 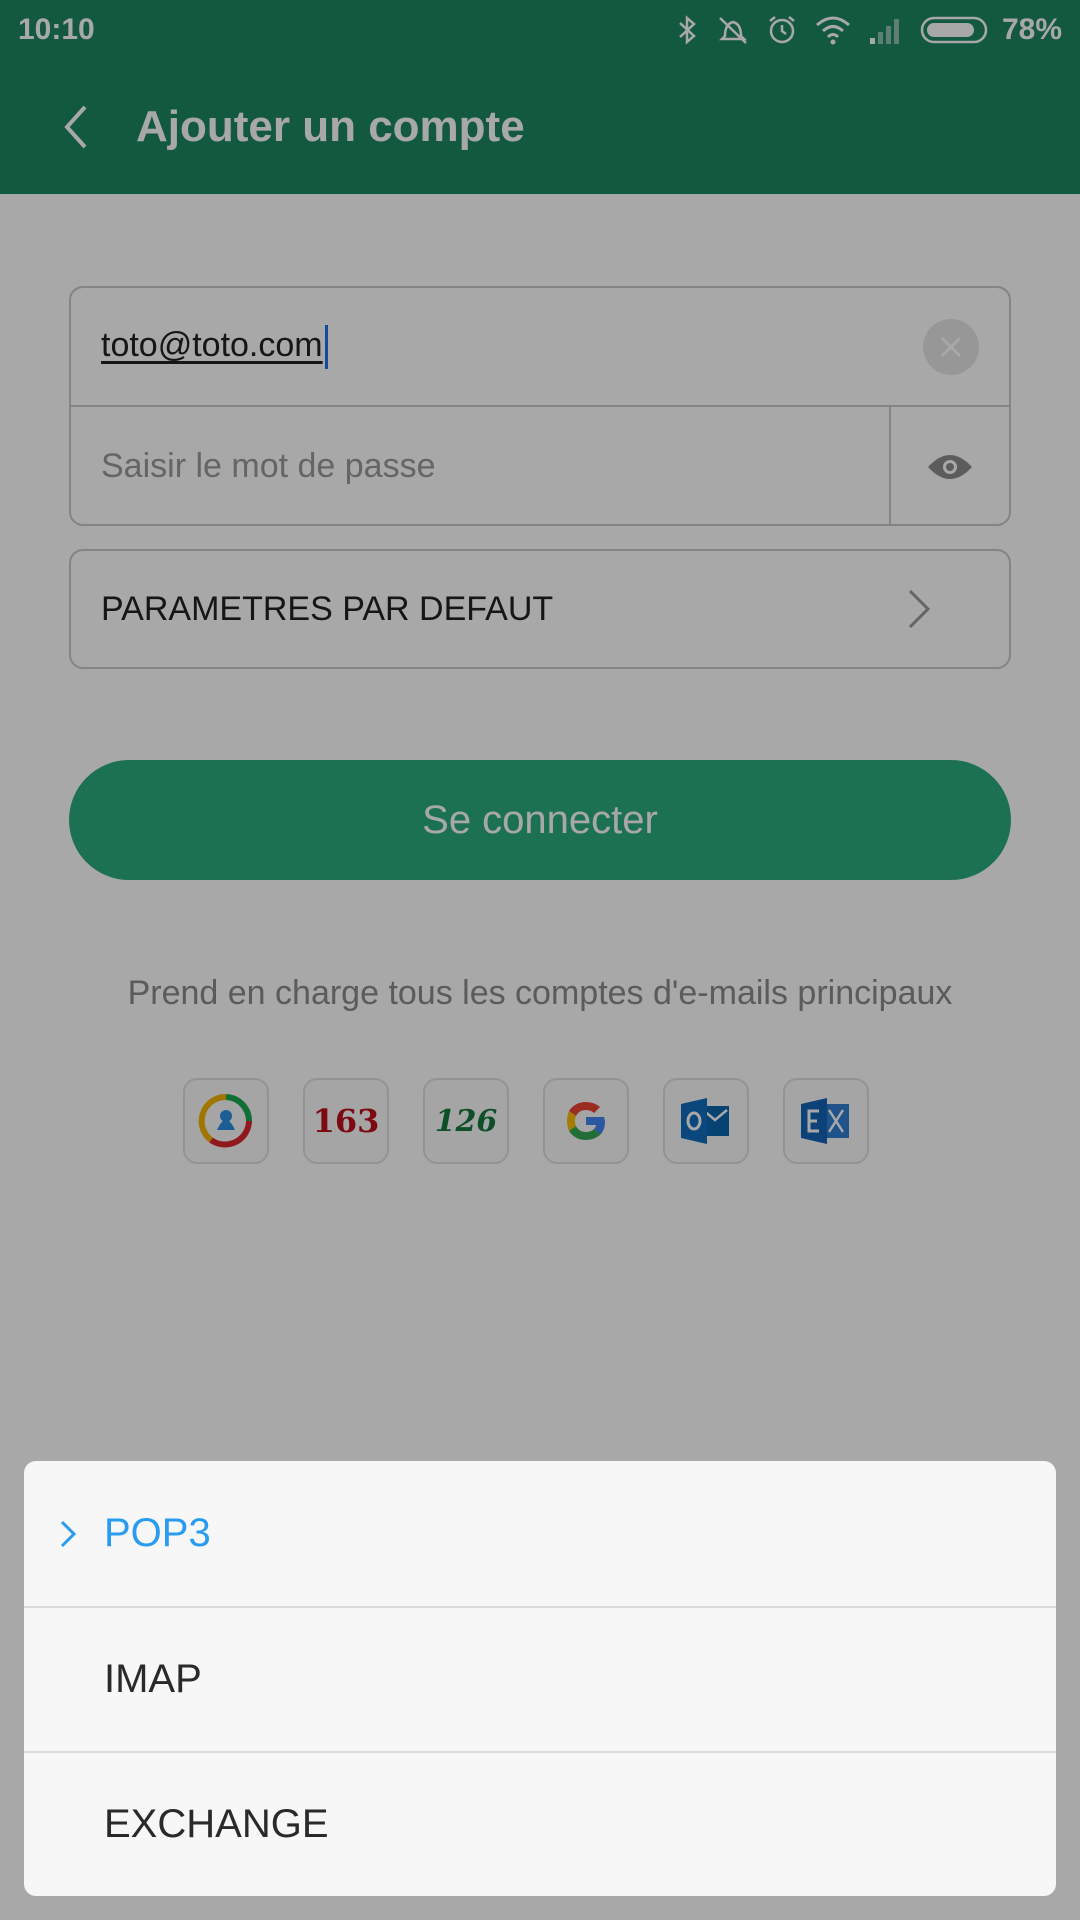 What do you see at coordinates (157, 1533) in the screenshot?
I see `option-pop3-label: POP3` at bounding box center [157, 1533].